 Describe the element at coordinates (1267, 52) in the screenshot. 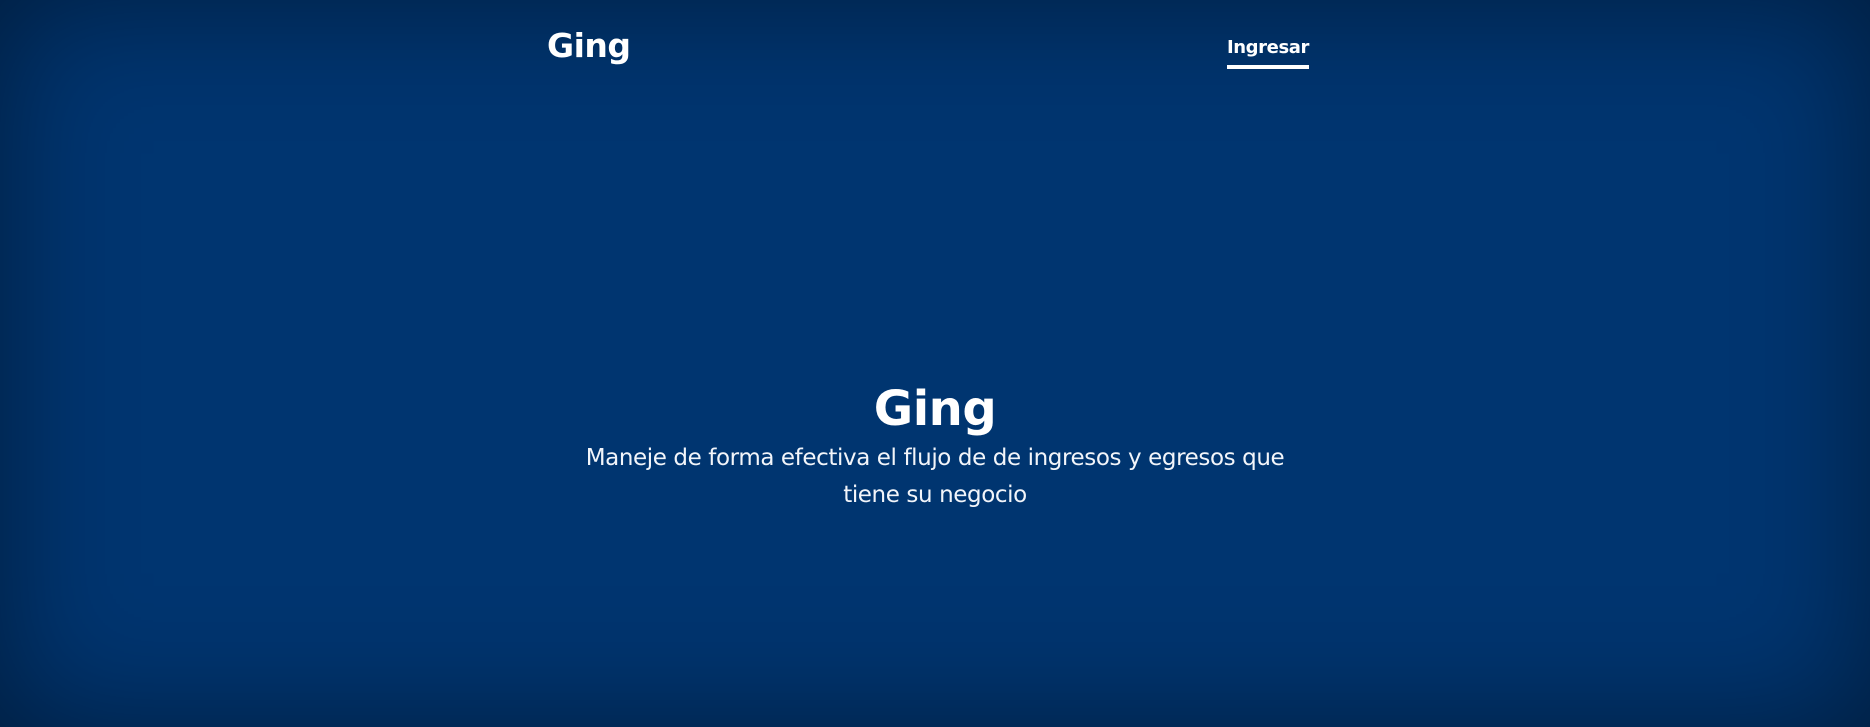

I see `nav-link-ingresar: Ingresar` at that location.